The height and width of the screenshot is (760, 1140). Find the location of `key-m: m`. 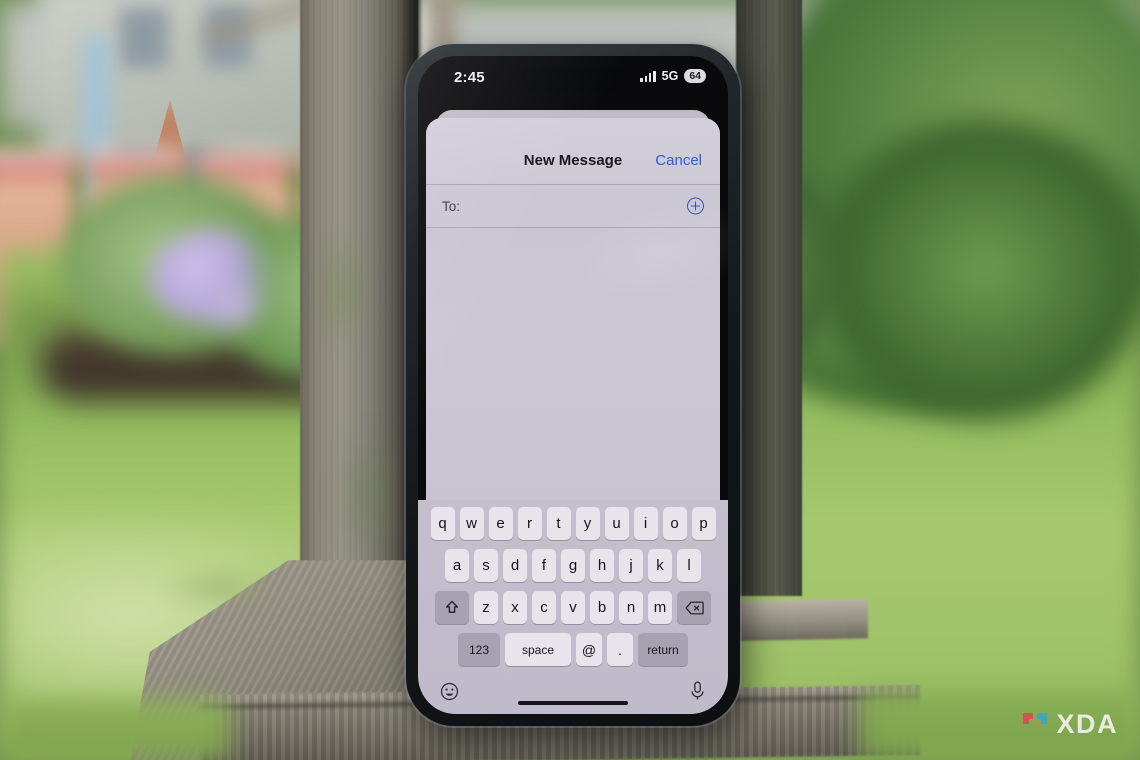

key-m: m is located at coordinates (660, 607).